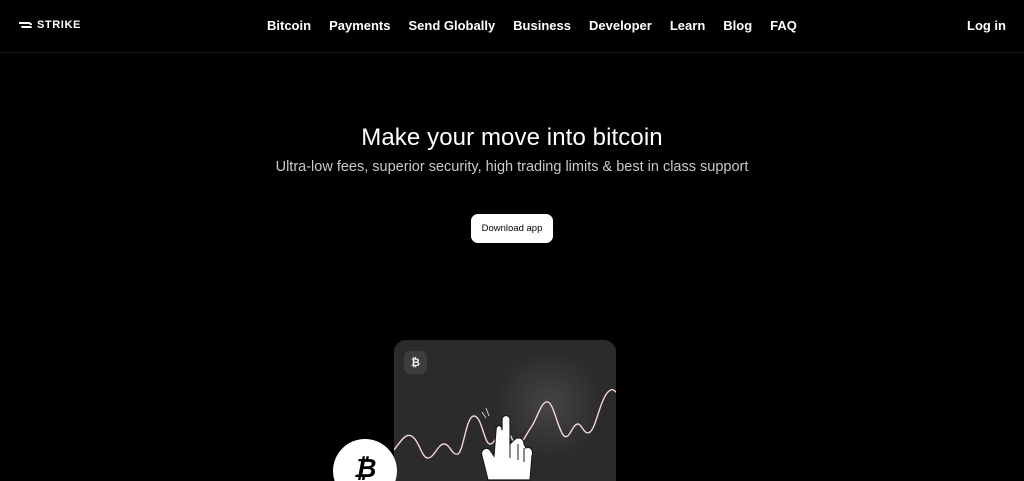  I want to click on nav-item-developer: Developer, so click(620, 26).